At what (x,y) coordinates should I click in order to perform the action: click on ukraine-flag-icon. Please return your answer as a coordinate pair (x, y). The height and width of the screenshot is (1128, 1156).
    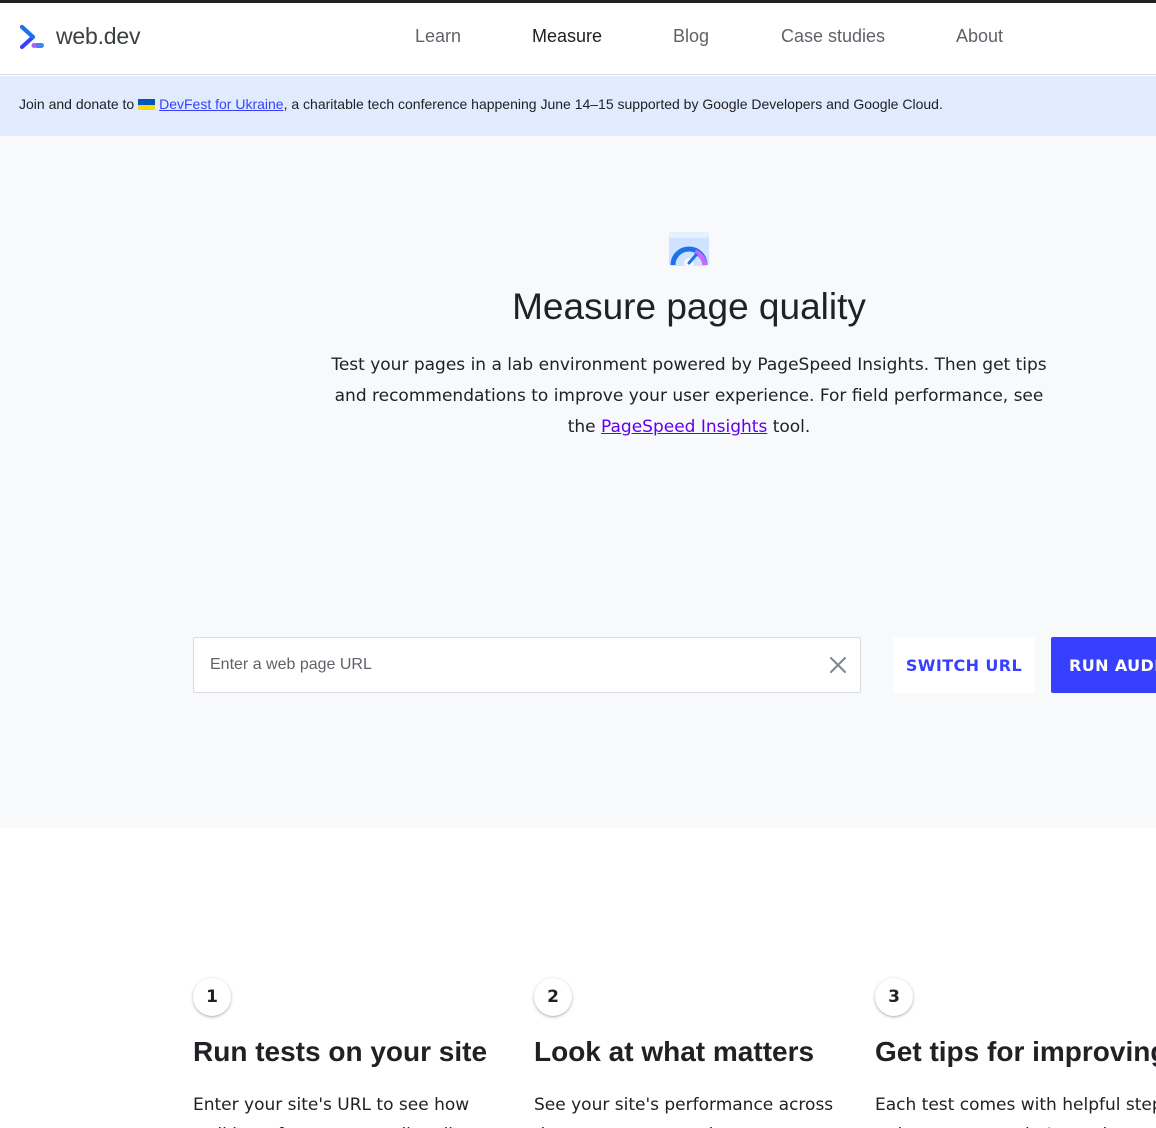
    Looking at the image, I should click on (147, 104).